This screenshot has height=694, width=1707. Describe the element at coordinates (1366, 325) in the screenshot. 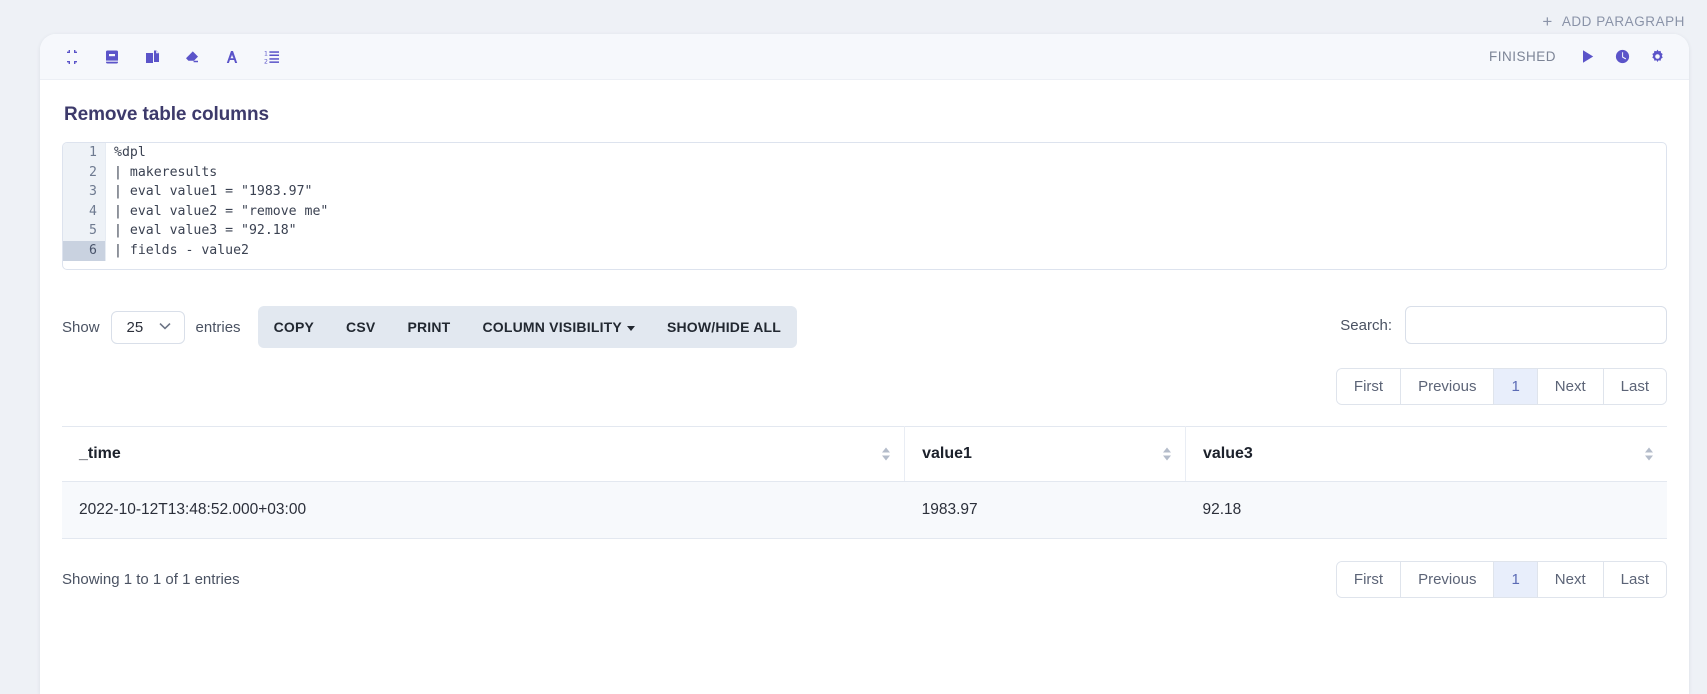

I see `search-label: Search:` at that location.